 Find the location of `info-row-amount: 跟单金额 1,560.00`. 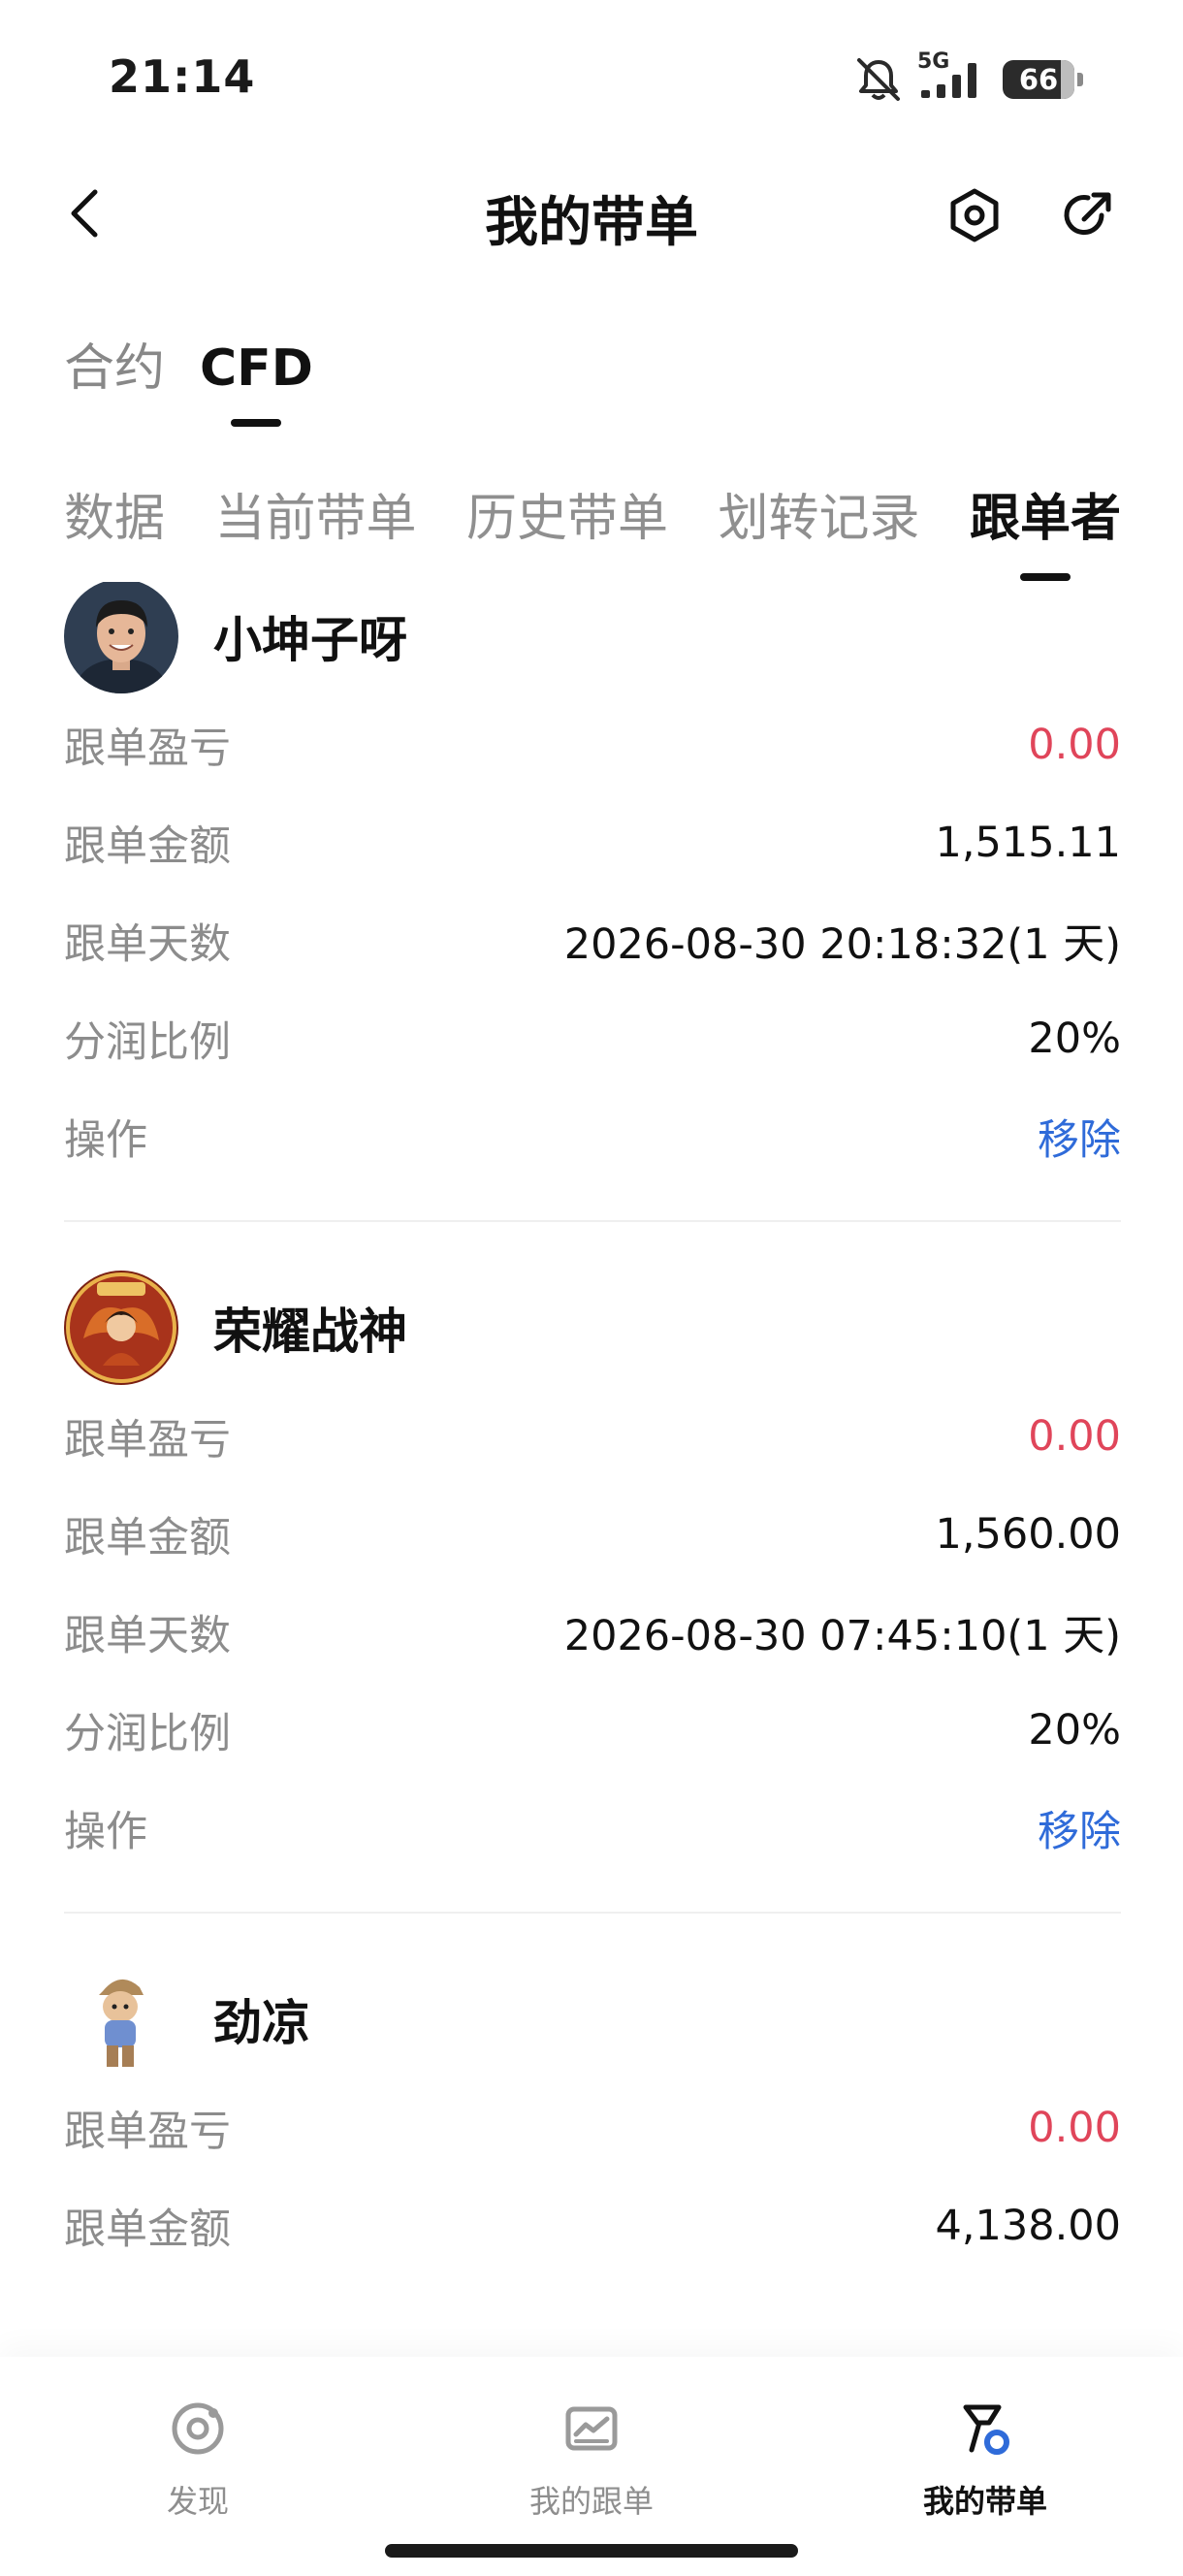

info-row-amount: 跟单金额 1,560.00 is located at coordinates (592, 1534).